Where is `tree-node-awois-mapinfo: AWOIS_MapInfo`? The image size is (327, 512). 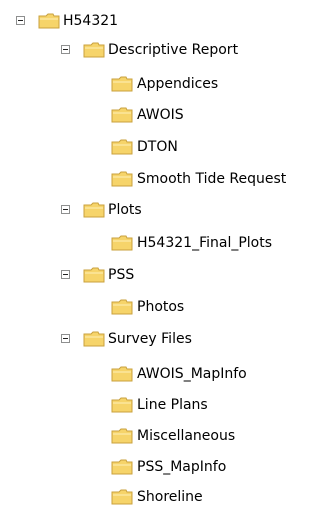 tree-node-awois-mapinfo: AWOIS_MapInfo is located at coordinates (160, 374).